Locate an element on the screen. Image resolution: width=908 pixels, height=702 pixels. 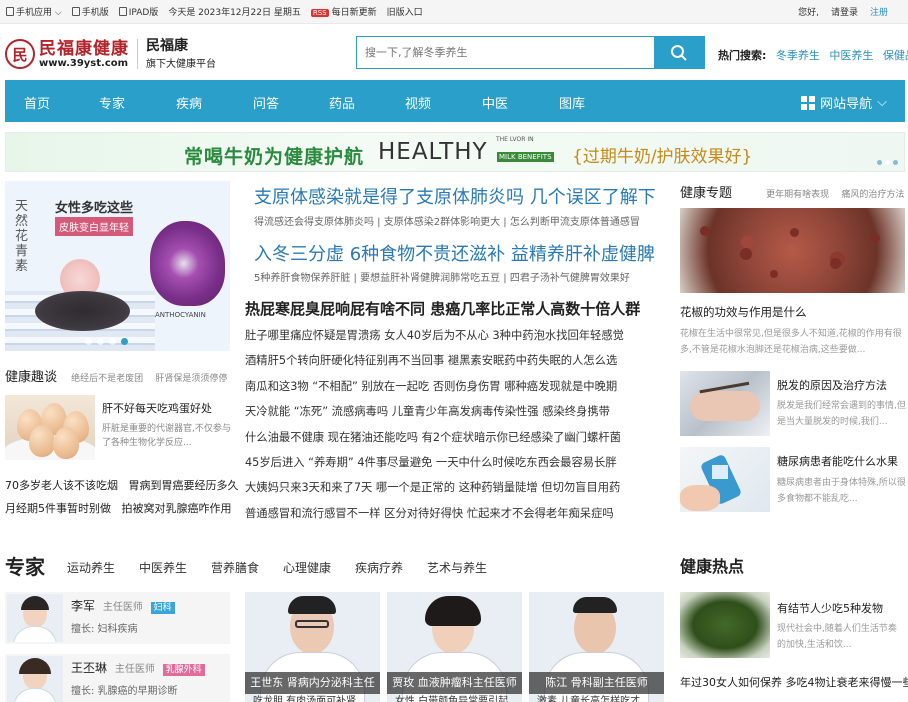
doctor-specialty: 擅长: 乳腺癌的早期诊断 is located at coordinates (124, 691).